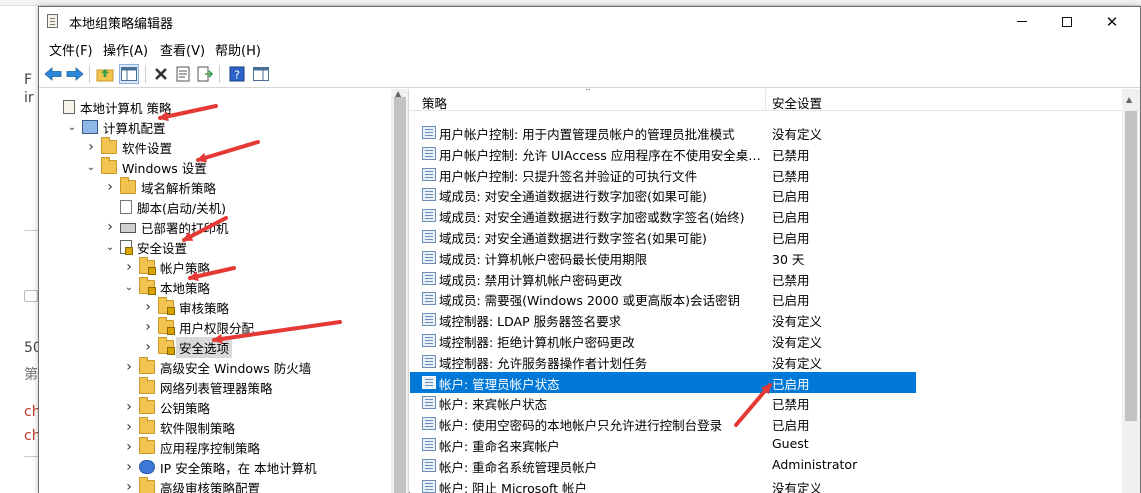 This screenshot has width=1141, height=493. I want to click on action-pane-button, so click(261, 74).